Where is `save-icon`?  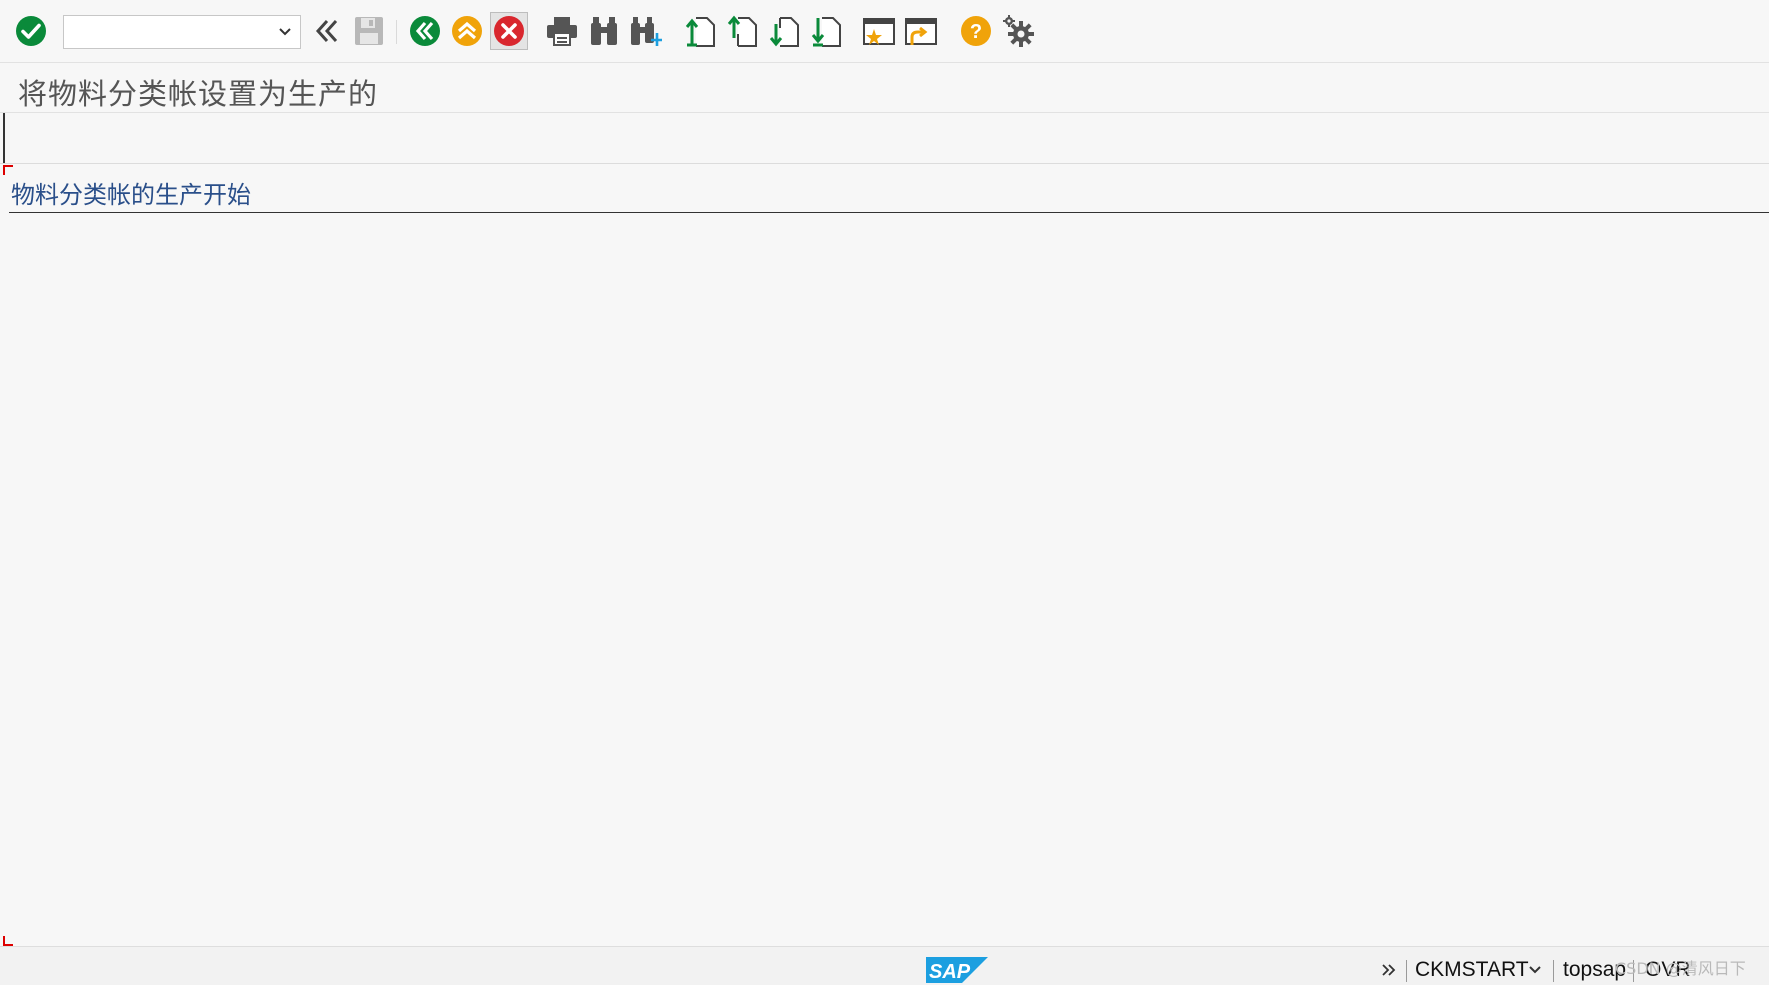 save-icon is located at coordinates (369, 31).